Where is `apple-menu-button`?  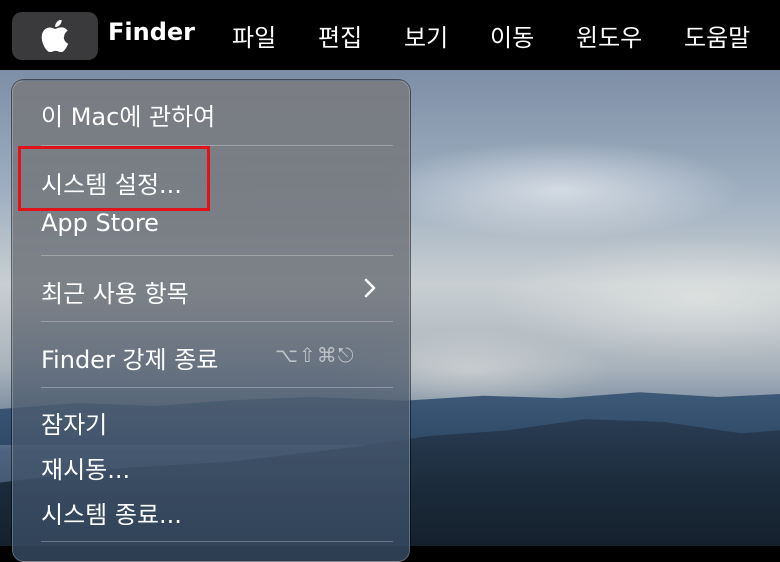 apple-menu-button is located at coordinates (55, 36).